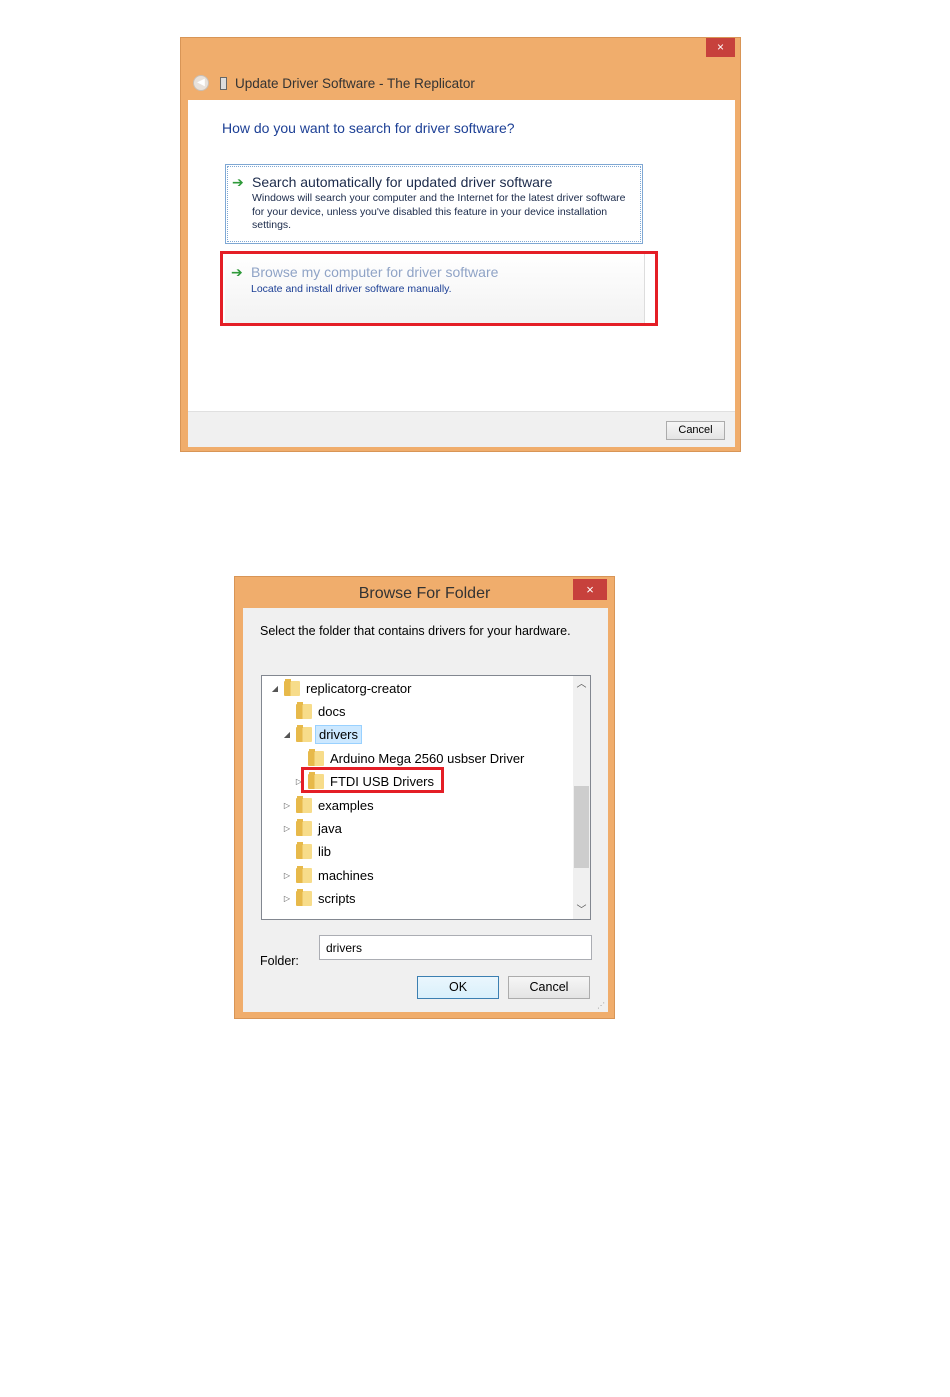 The width and height of the screenshot is (950, 1397). What do you see at coordinates (238, 182) in the screenshot?
I see `green-arrow-icon: ➔` at bounding box center [238, 182].